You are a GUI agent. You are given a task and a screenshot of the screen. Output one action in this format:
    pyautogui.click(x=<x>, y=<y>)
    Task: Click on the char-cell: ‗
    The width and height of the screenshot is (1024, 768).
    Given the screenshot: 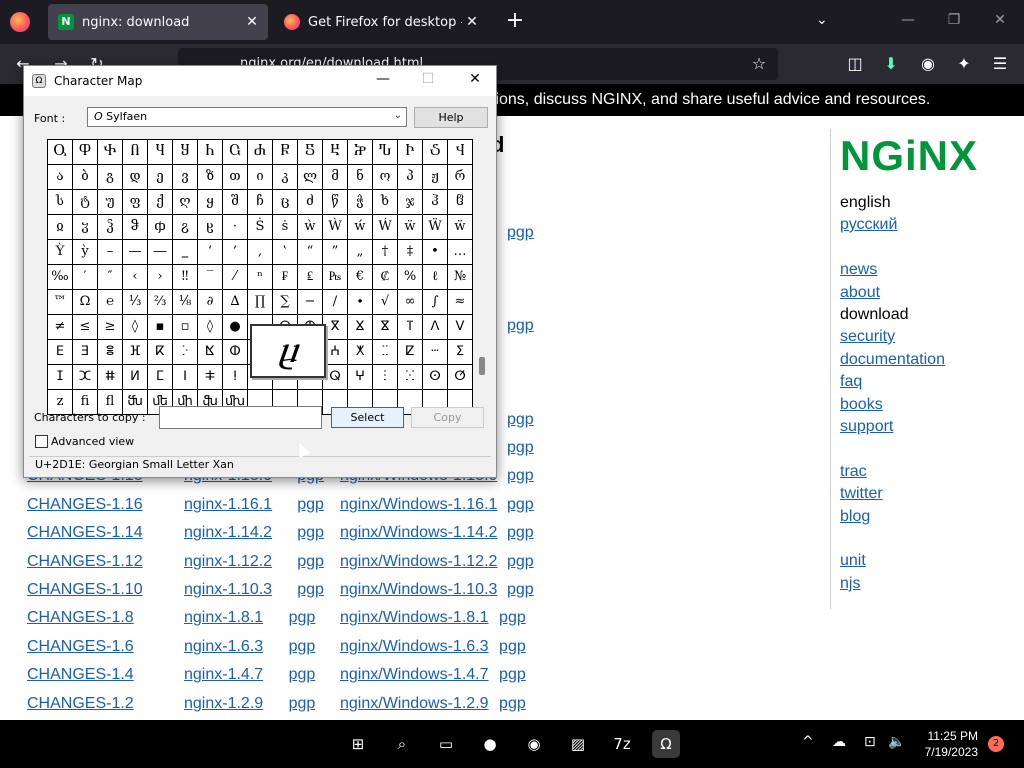 What is the action you would take?
    pyautogui.click(x=185, y=252)
    